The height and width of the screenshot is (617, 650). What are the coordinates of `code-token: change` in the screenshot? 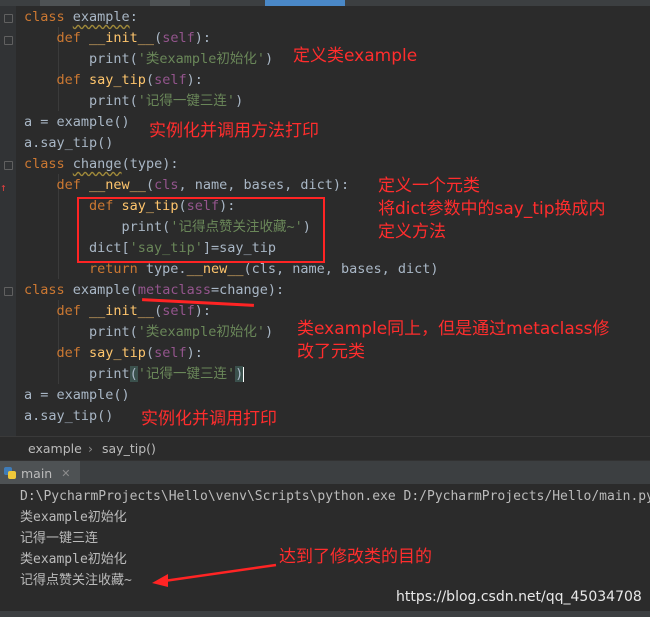 It's located at (97, 164).